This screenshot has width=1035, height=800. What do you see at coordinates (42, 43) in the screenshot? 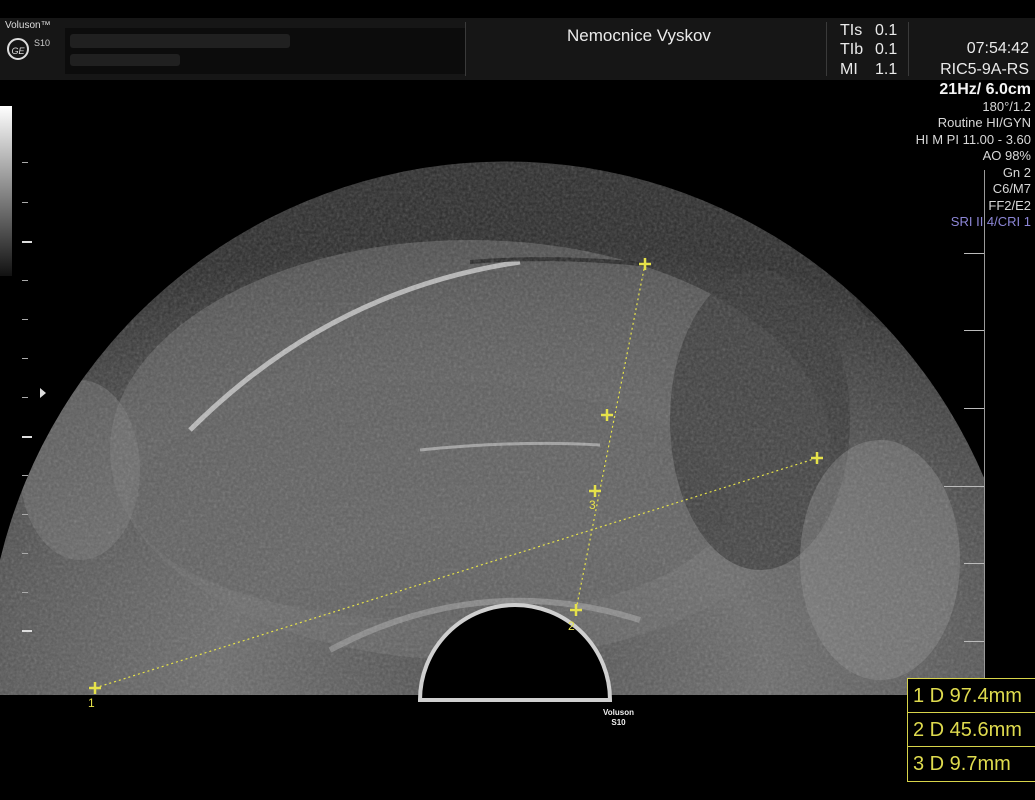
I see `model-label: S10` at bounding box center [42, 43].